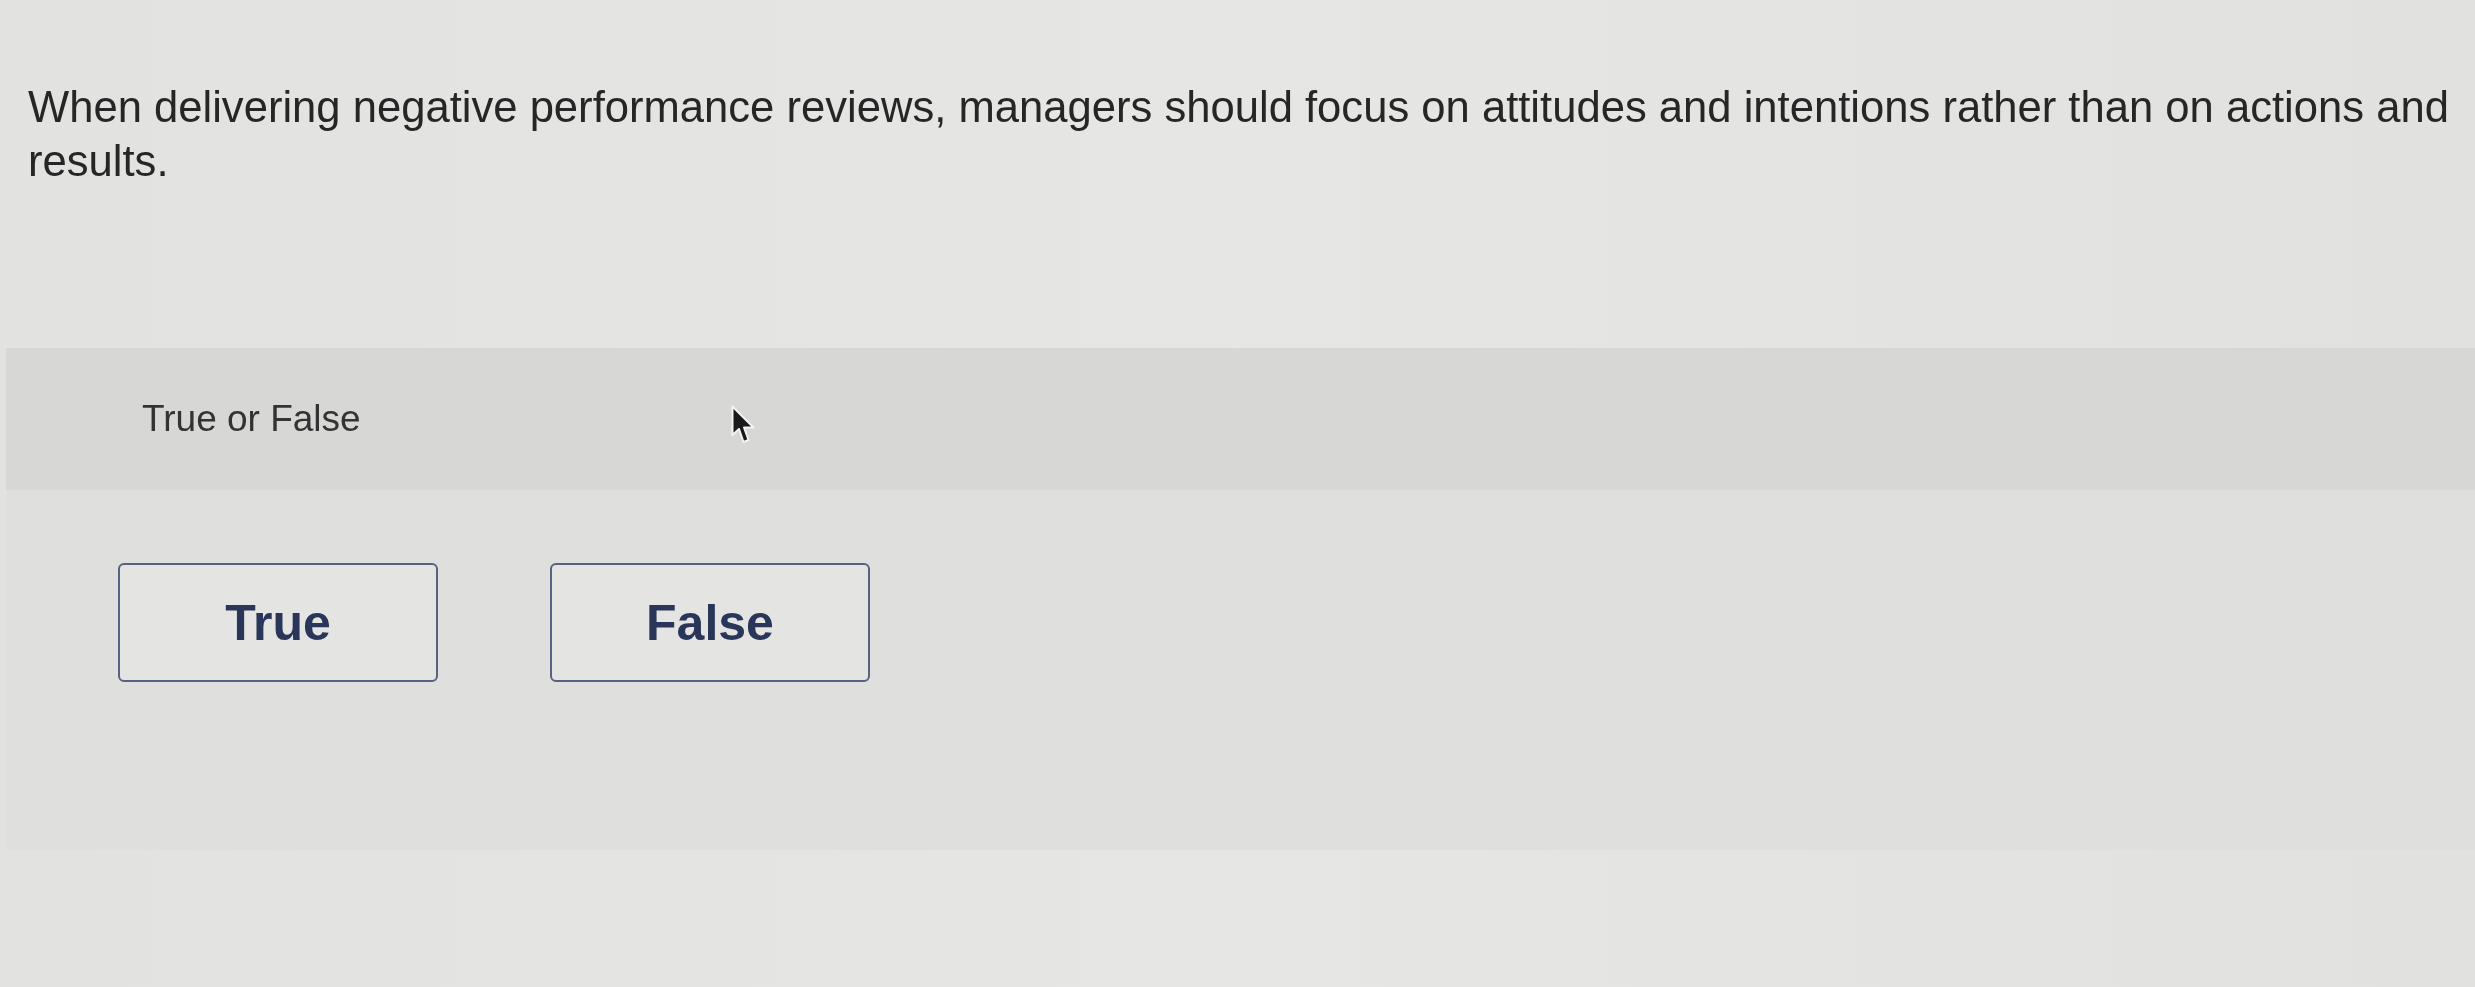  Describe the element at coordinates (251, 419) in the screenshot. I see `prompt-label: True or False` at that location.